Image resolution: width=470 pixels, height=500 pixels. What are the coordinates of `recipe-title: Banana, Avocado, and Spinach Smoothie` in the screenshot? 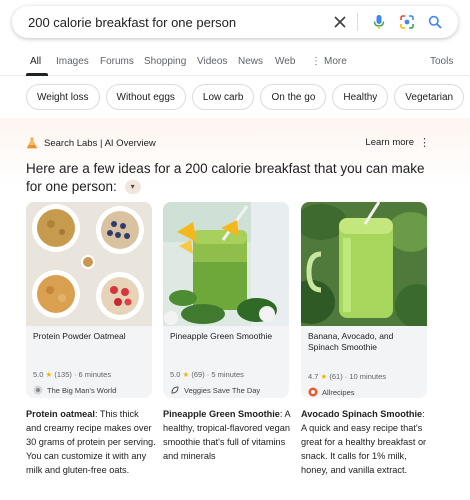 It's located at (351, 341).